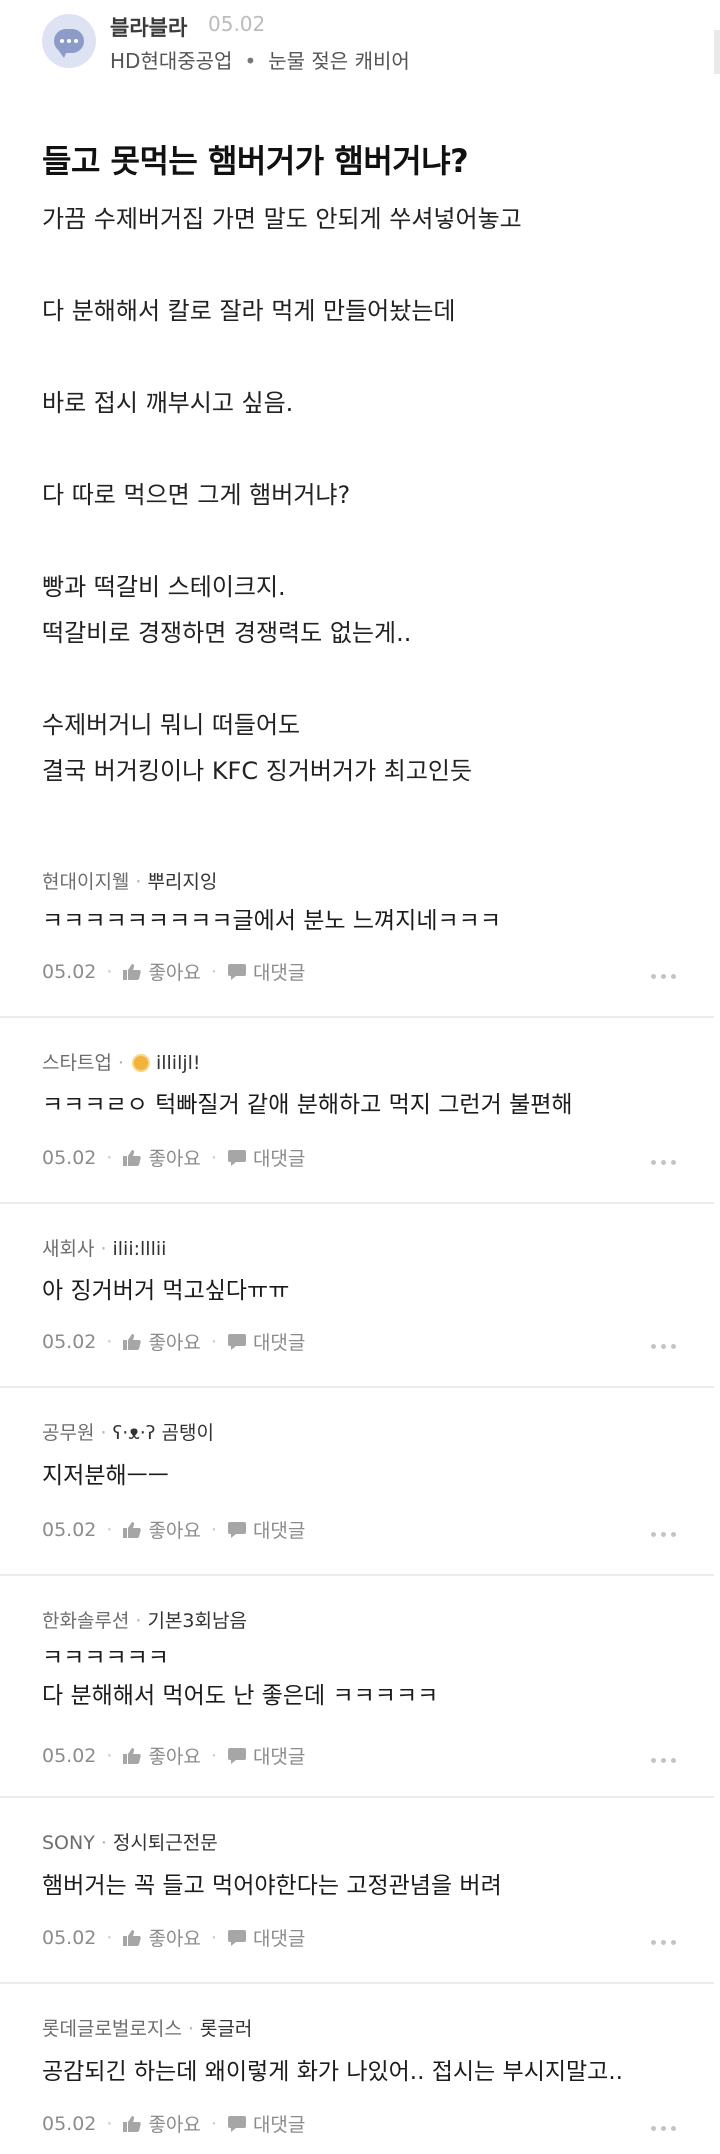 The height and width of the screenshot is (2154, 720). What do you see at coordinates (178, 1063) in the screenshot?
I see `comment-nickname: illiljl!` at bounding box center [178, 1063].